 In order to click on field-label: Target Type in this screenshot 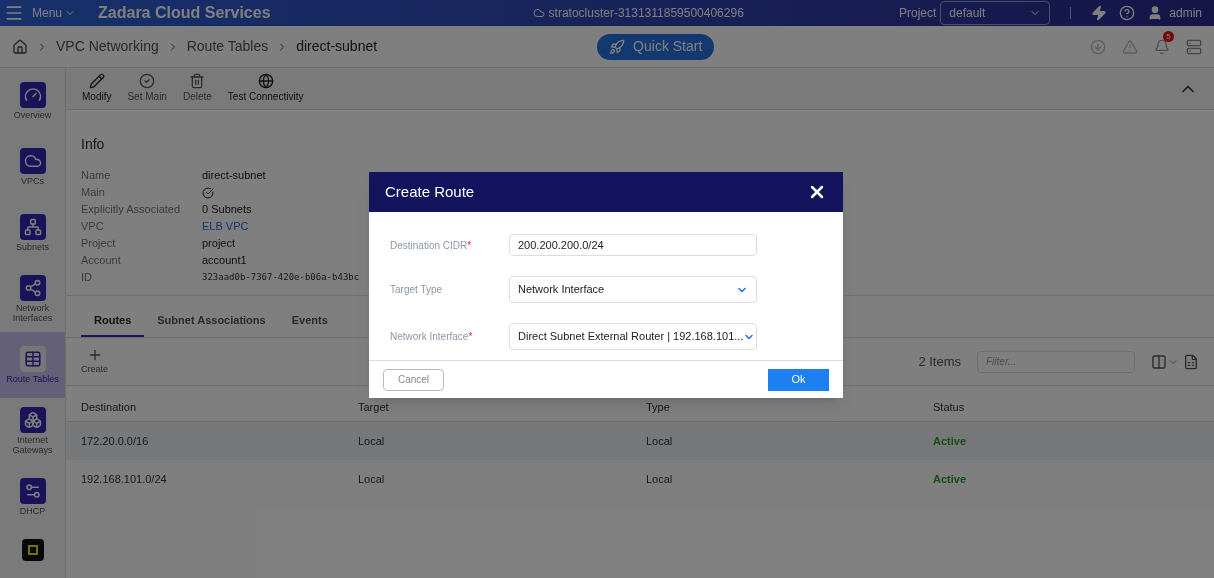, I will do `click(417, 290)`.